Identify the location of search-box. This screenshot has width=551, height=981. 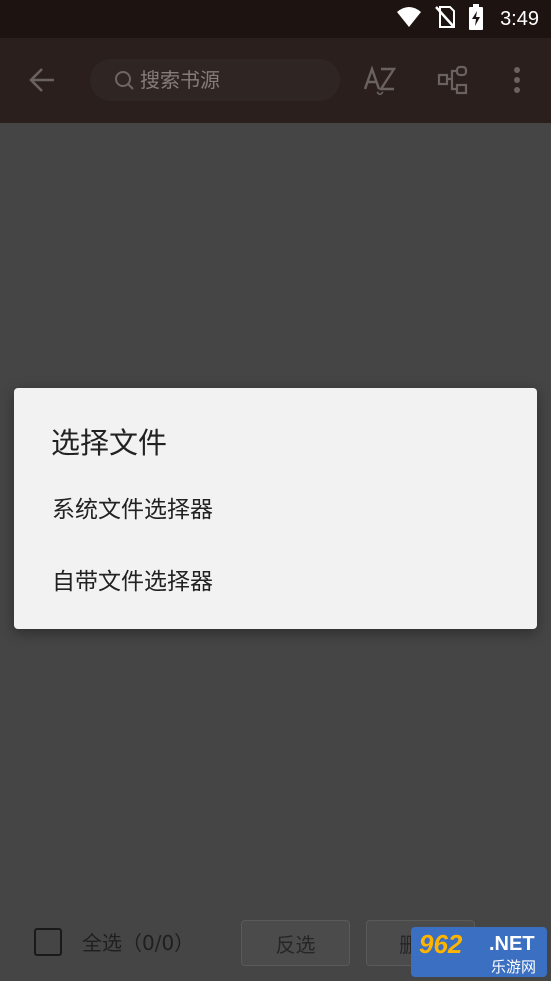
(215, 80).